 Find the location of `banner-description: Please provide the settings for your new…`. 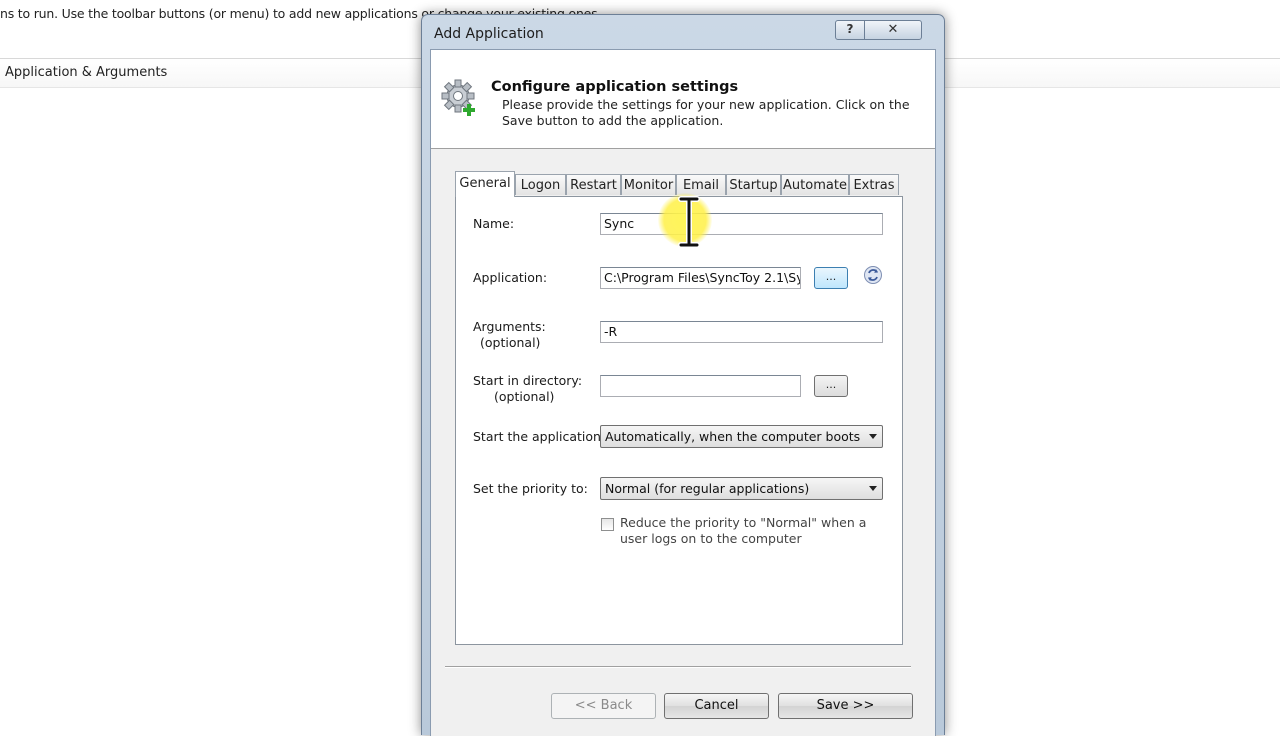

banner-description: Please provide the settings for your new… is located at coordinates (706, 112).